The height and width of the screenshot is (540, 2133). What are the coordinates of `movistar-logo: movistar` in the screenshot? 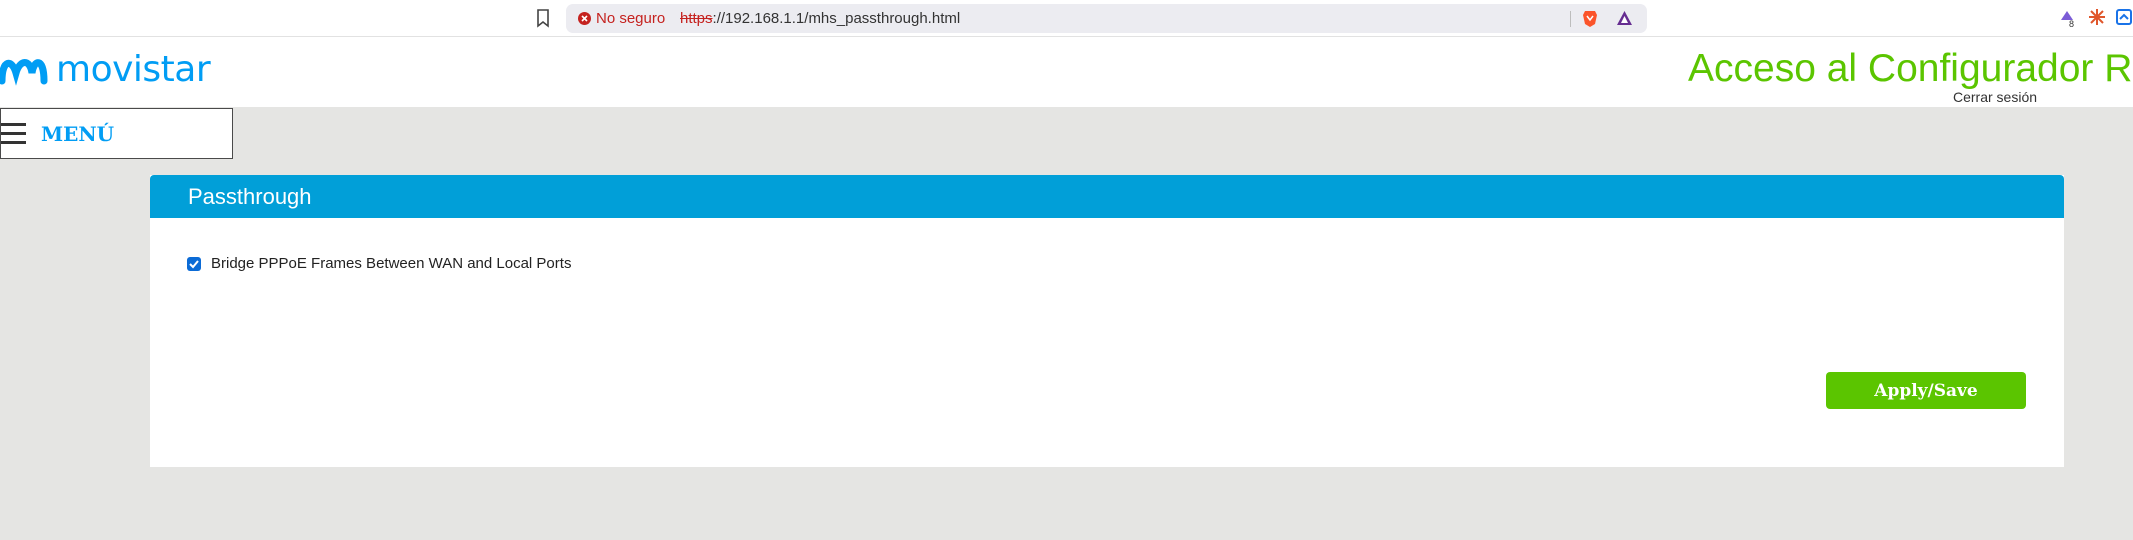 It's located at (105, 70).